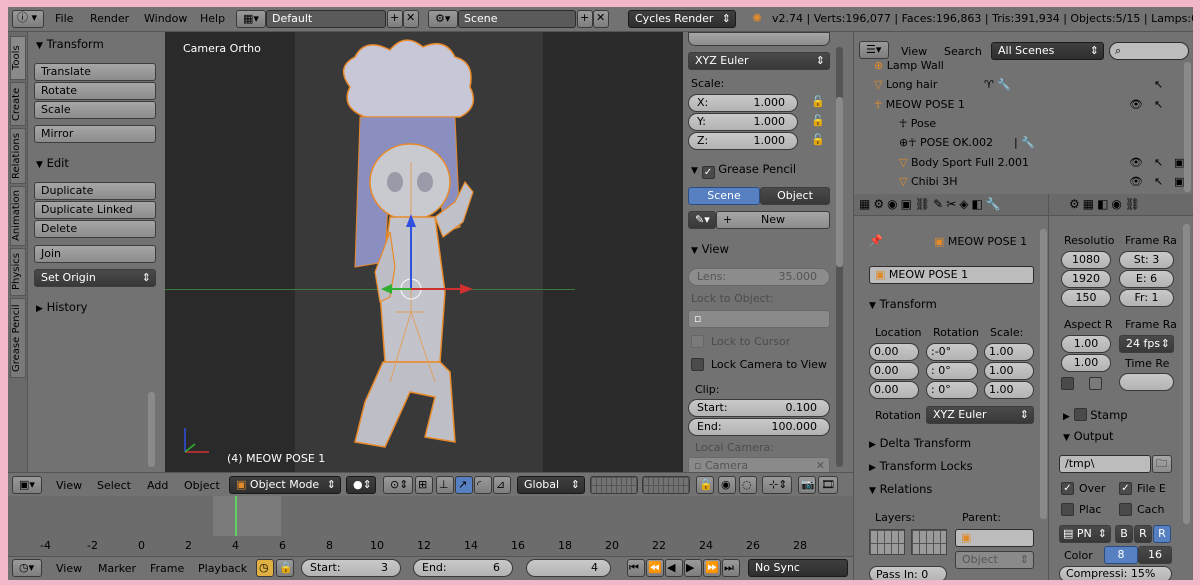  What do you see at coordinates (1085, 534) in the screenshot?
I see `file-format-dropdown: ▤ PN ⇕` at bounding box center [1085, 534].